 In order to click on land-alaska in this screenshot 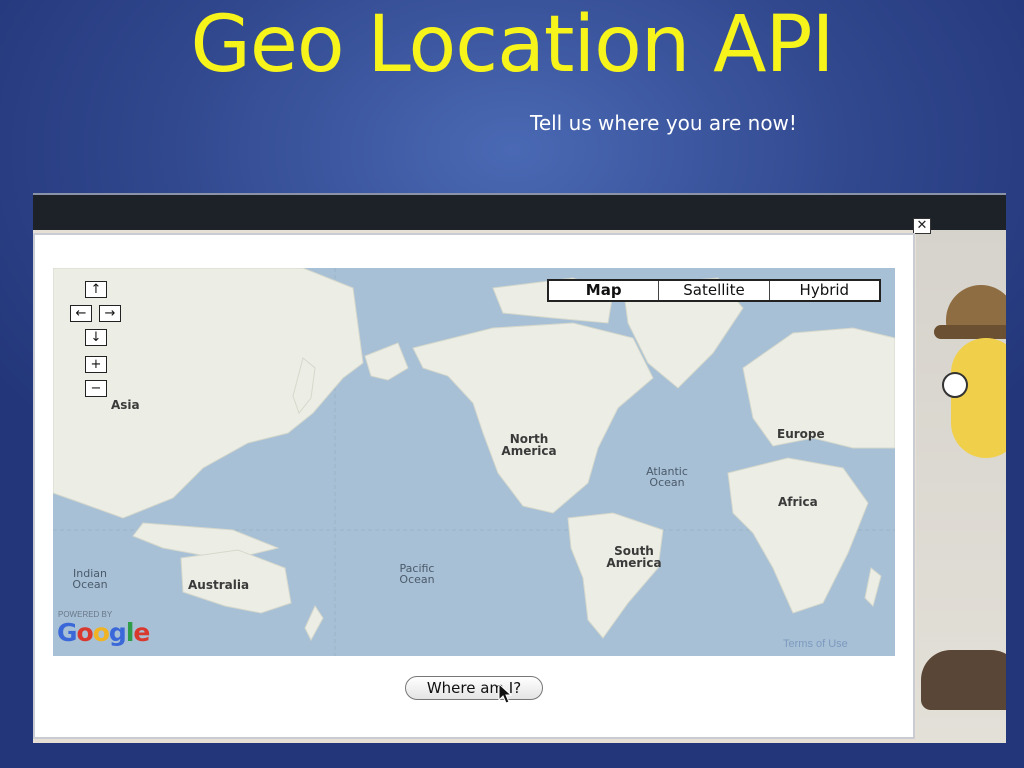, I will do `click(386, 361)`.